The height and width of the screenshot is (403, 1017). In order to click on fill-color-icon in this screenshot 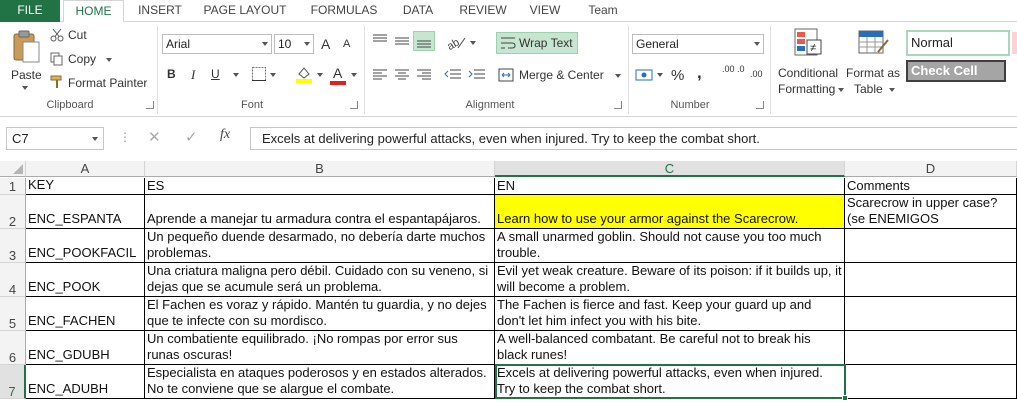, I will do `click(304, 74)`.